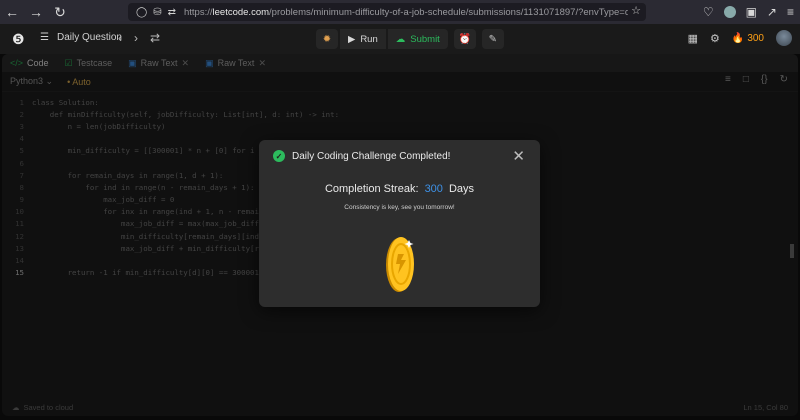  I want to click on debug-icon: ✹, so click(327, 39).